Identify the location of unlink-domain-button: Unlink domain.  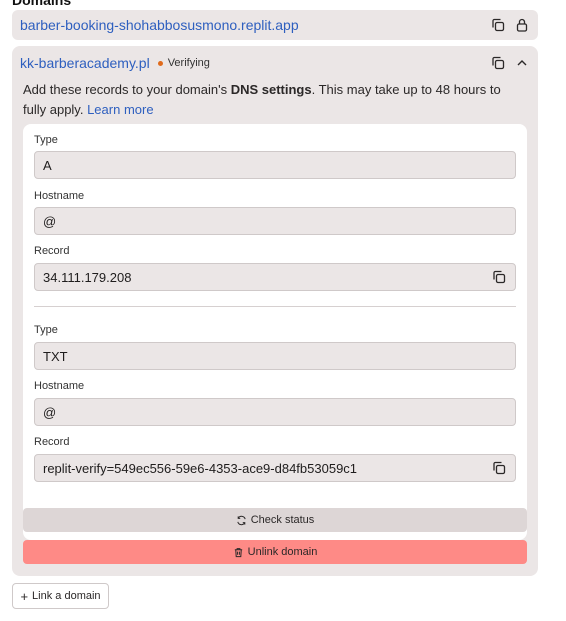
(275, 552).